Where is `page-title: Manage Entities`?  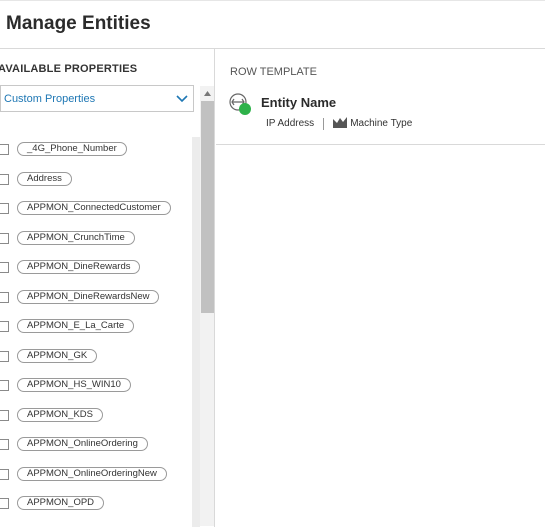
page-title: Manage Entities is located at coordinates (78, 23).